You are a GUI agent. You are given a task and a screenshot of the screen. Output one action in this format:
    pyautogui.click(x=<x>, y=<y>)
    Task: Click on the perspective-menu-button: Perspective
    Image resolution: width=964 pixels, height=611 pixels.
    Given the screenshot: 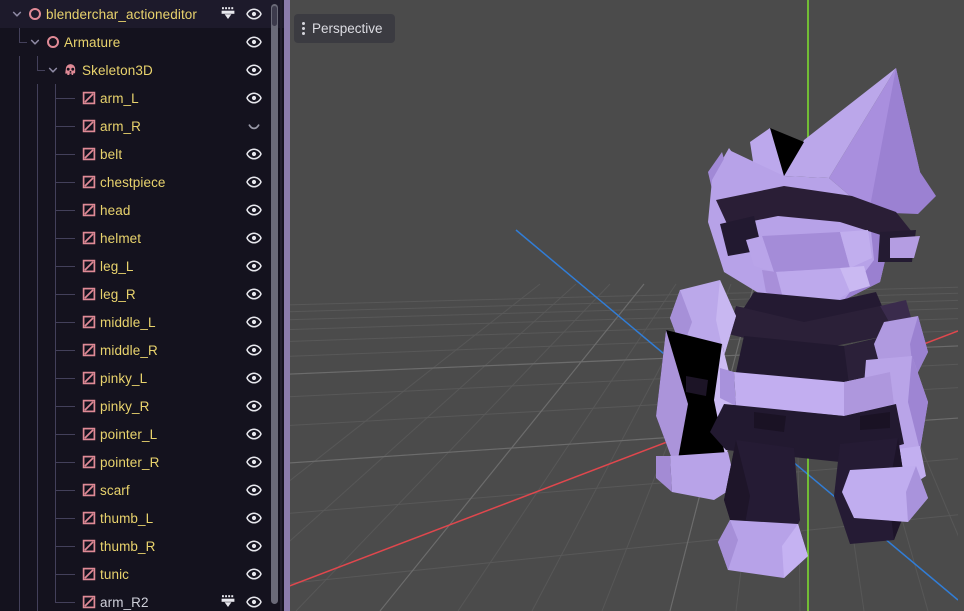 What is the action you would take?
    pyautogui.click(x=344, y=28)
    